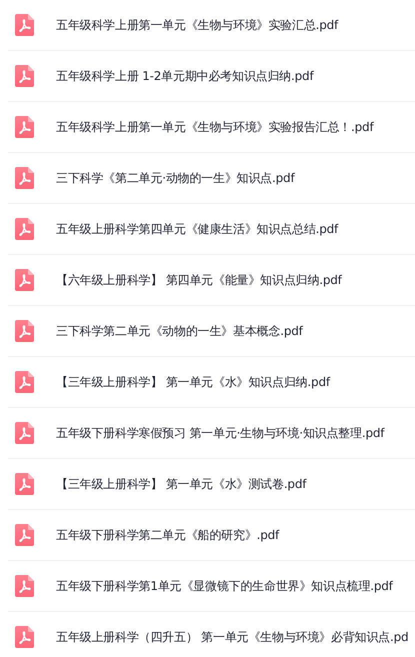 The image size is (415, 657). I want to click on file-row: 三下科学第二单元《动物的一生》基本概念.pdf, so click(211, 331).